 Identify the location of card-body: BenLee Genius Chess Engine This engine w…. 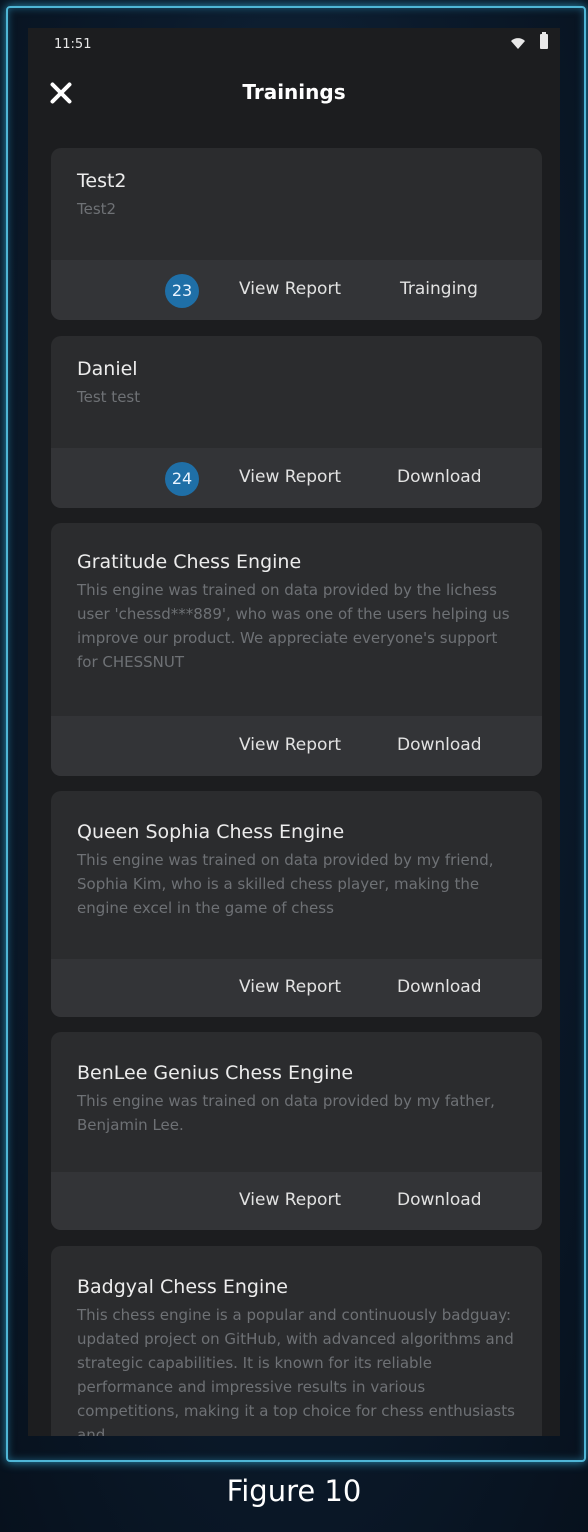
(296, 1098).